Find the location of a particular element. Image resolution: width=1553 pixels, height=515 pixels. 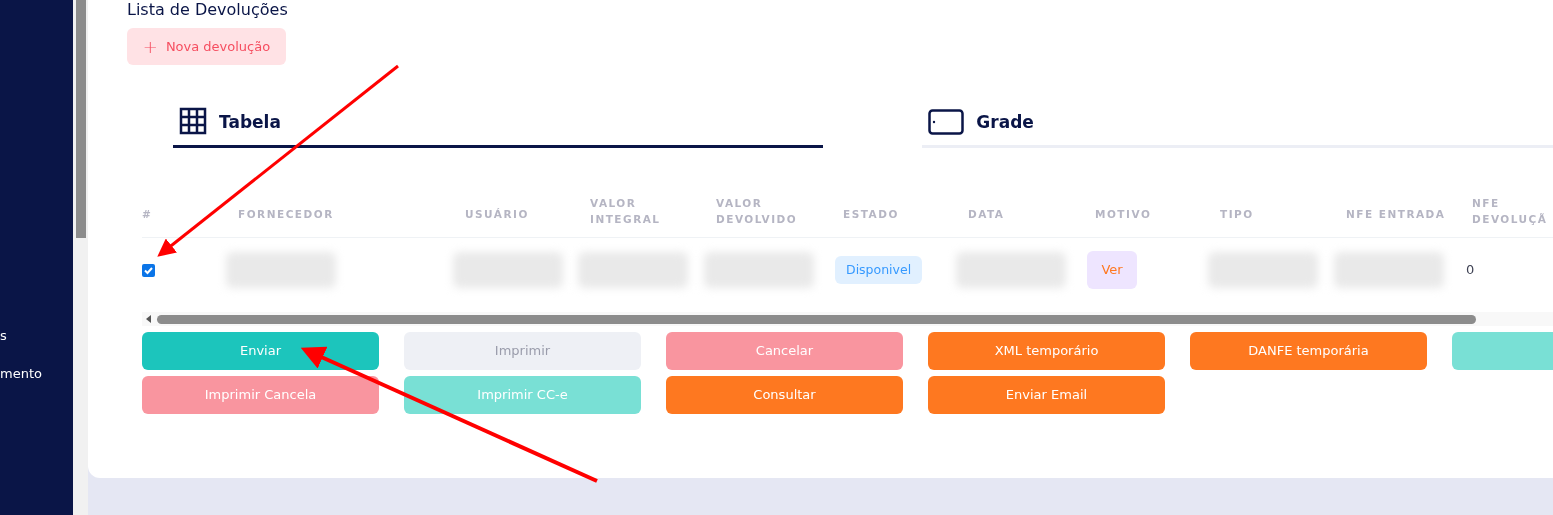

action-button: Imprimir Cancela is located at coordinates (260, 395).